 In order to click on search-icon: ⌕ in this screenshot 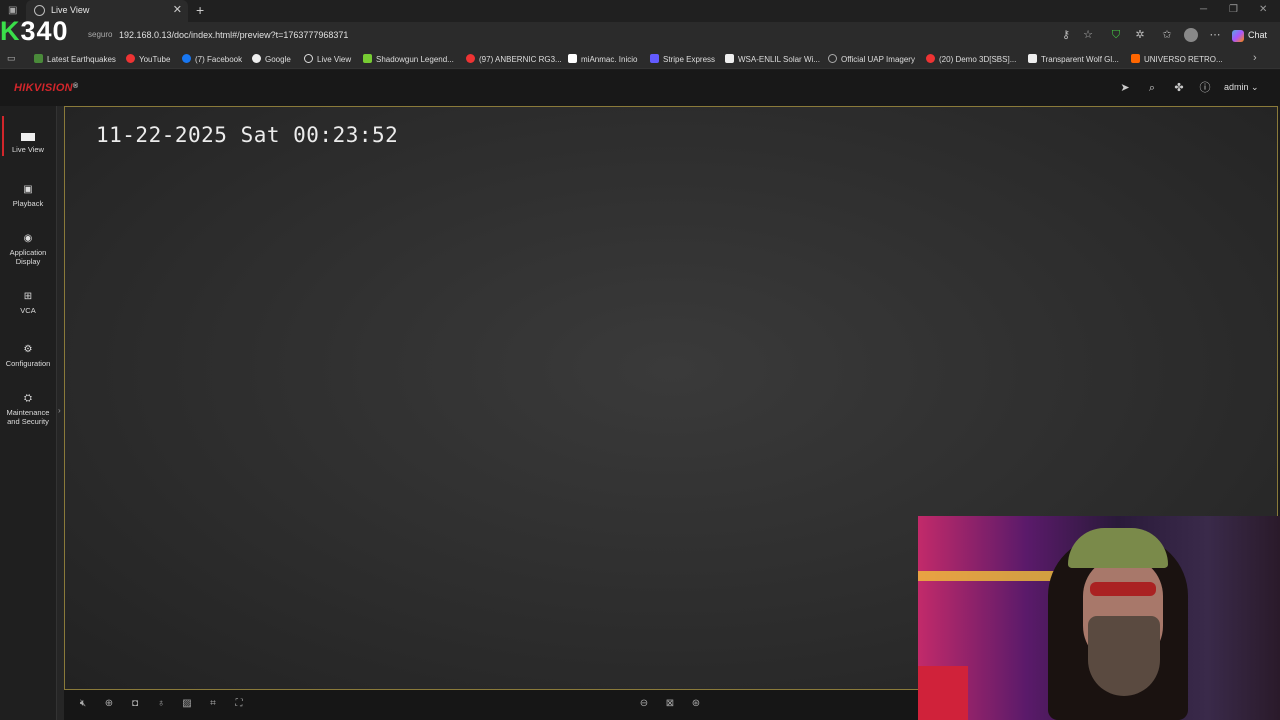, I will do `click(1152, 88)`.